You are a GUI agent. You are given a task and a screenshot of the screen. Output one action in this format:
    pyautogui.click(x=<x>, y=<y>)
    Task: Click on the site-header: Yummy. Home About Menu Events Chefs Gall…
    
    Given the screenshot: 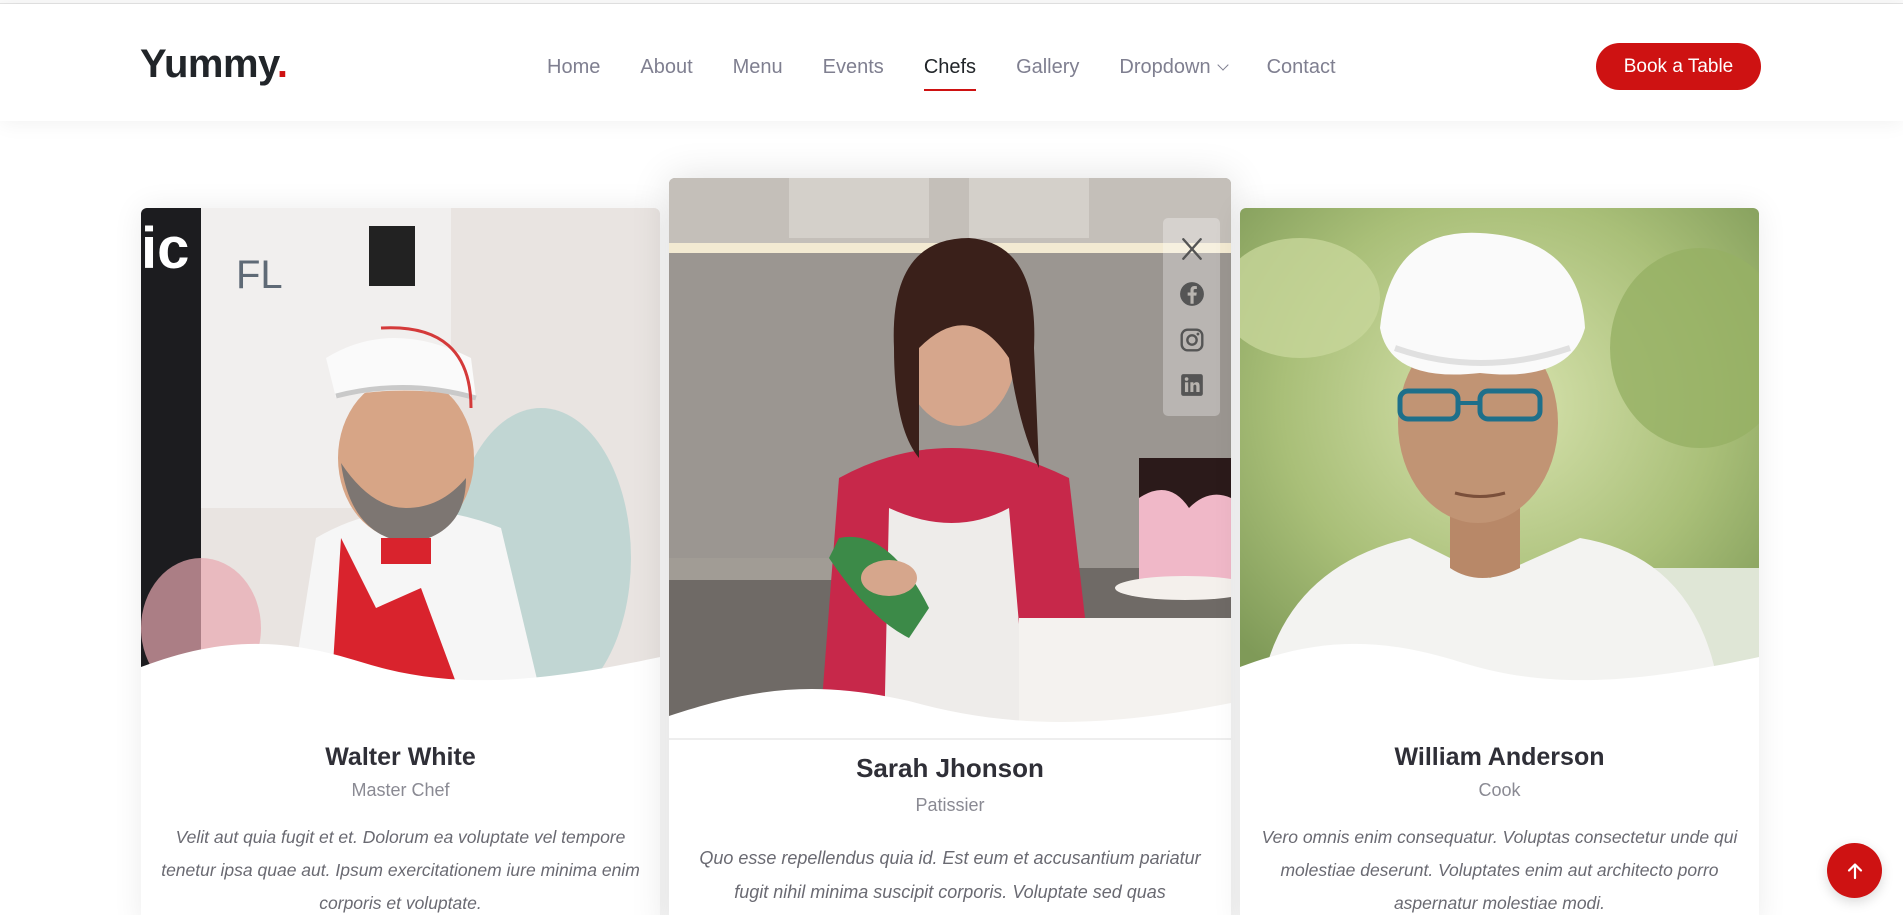 What is the action you would take?
    pyautogui.click(x=951, y=62)
    